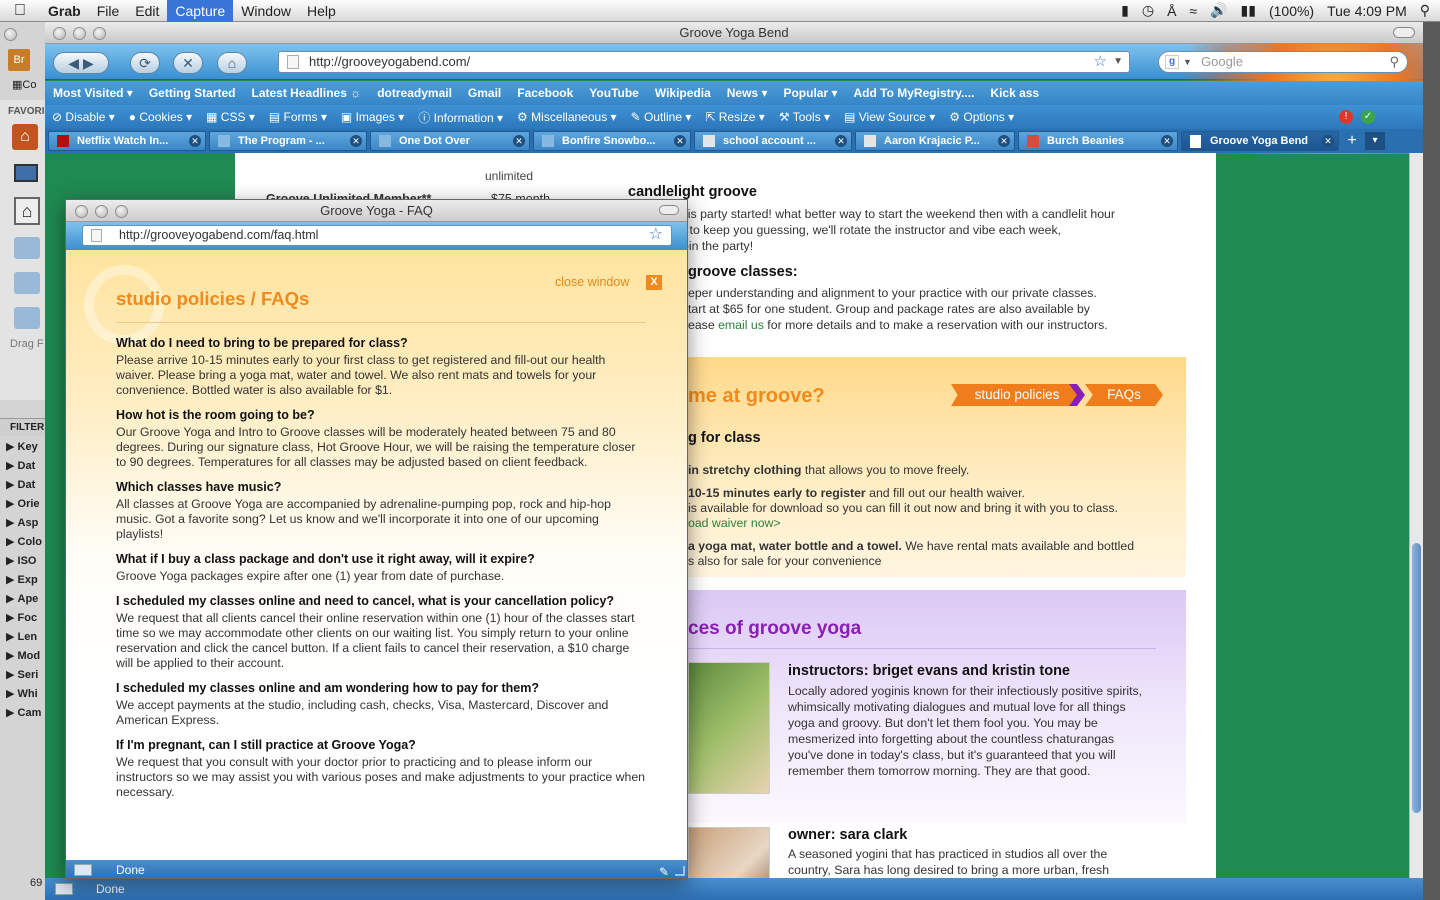  Describe the element at coordinates (450, 141) in the screenshot. I see `tab-one-dot-over: One Dot Over ✕` at that location.